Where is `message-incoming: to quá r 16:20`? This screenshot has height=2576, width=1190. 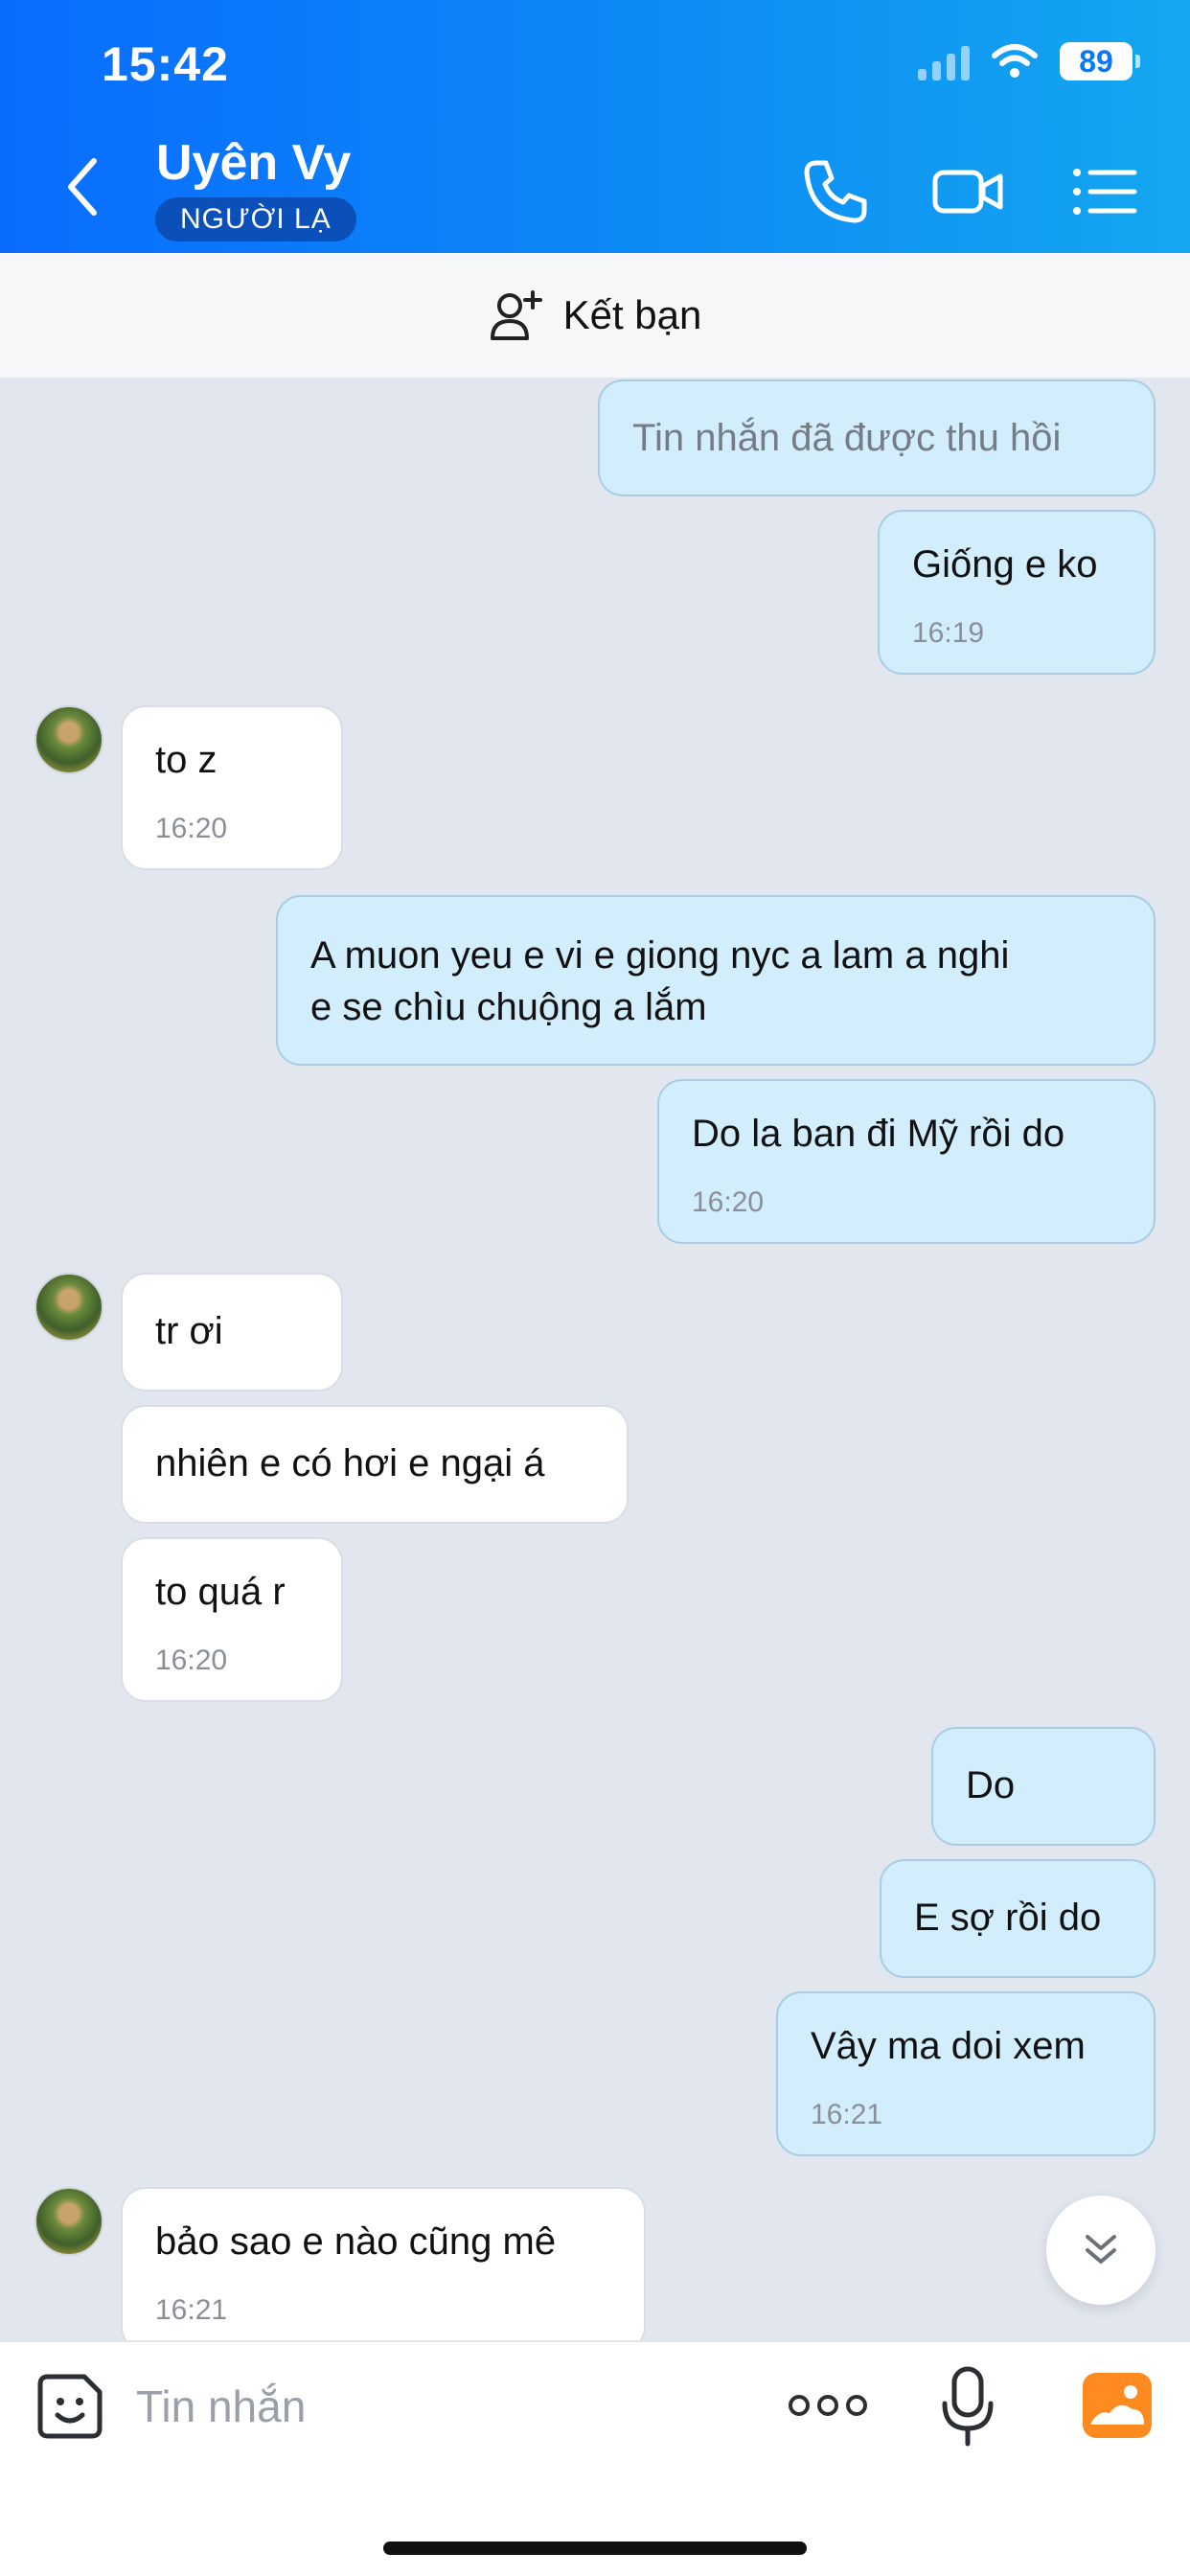
message-incoming: to quá r 16:20 is located at coordinates (232, 1619).